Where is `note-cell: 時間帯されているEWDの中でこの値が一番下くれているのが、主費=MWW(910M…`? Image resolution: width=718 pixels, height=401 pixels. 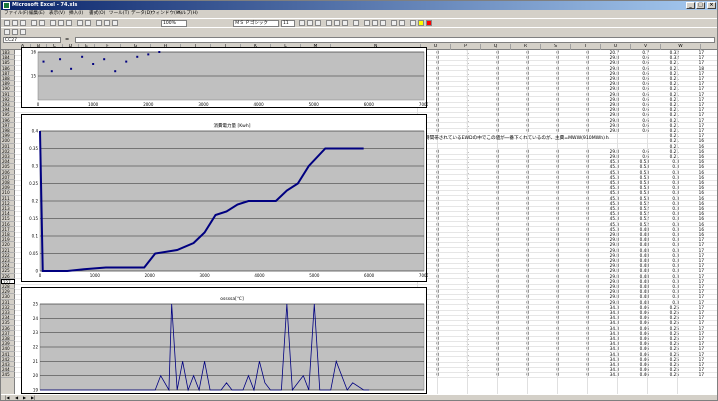
note-cell: 時間帯されているEWDの中でこの値が一番下くれているのが、主費=MWW(910M… is located at coordinates (517, 138).